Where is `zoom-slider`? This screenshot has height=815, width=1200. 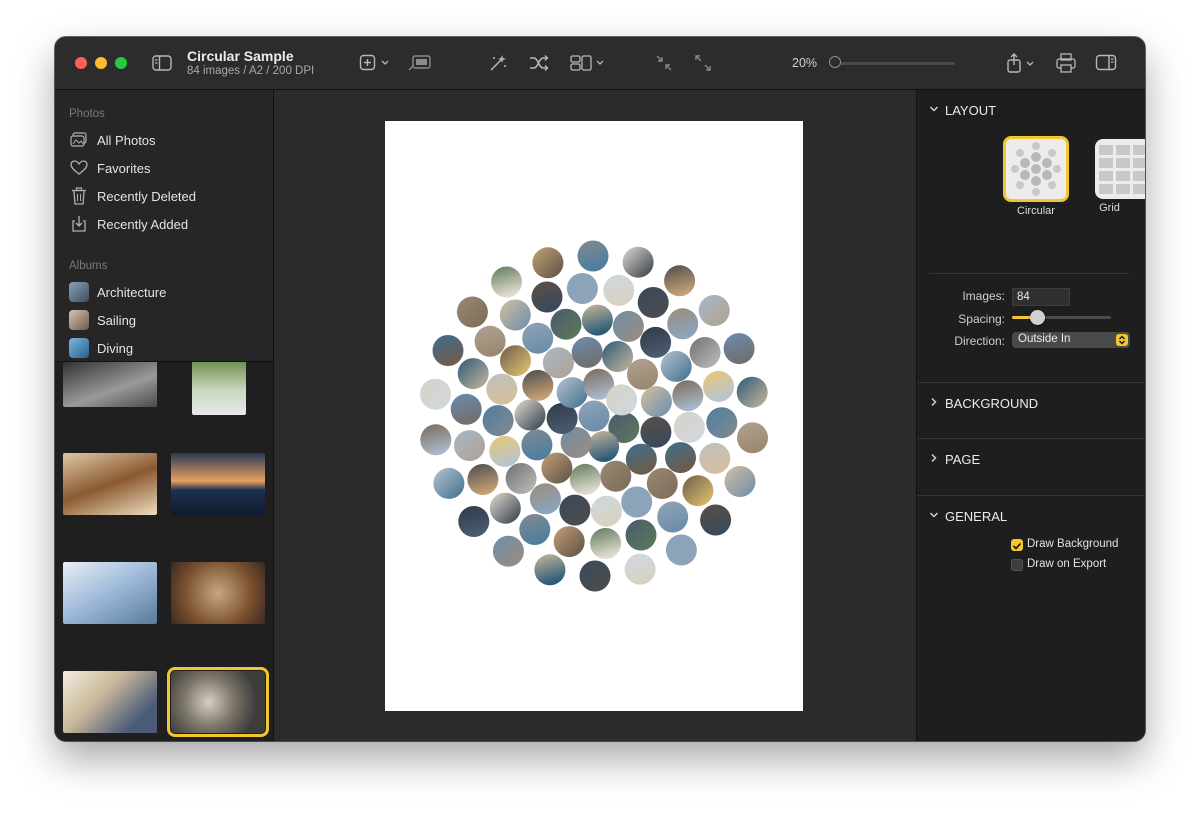
zoom-slider is located at coordinates (893, 63).